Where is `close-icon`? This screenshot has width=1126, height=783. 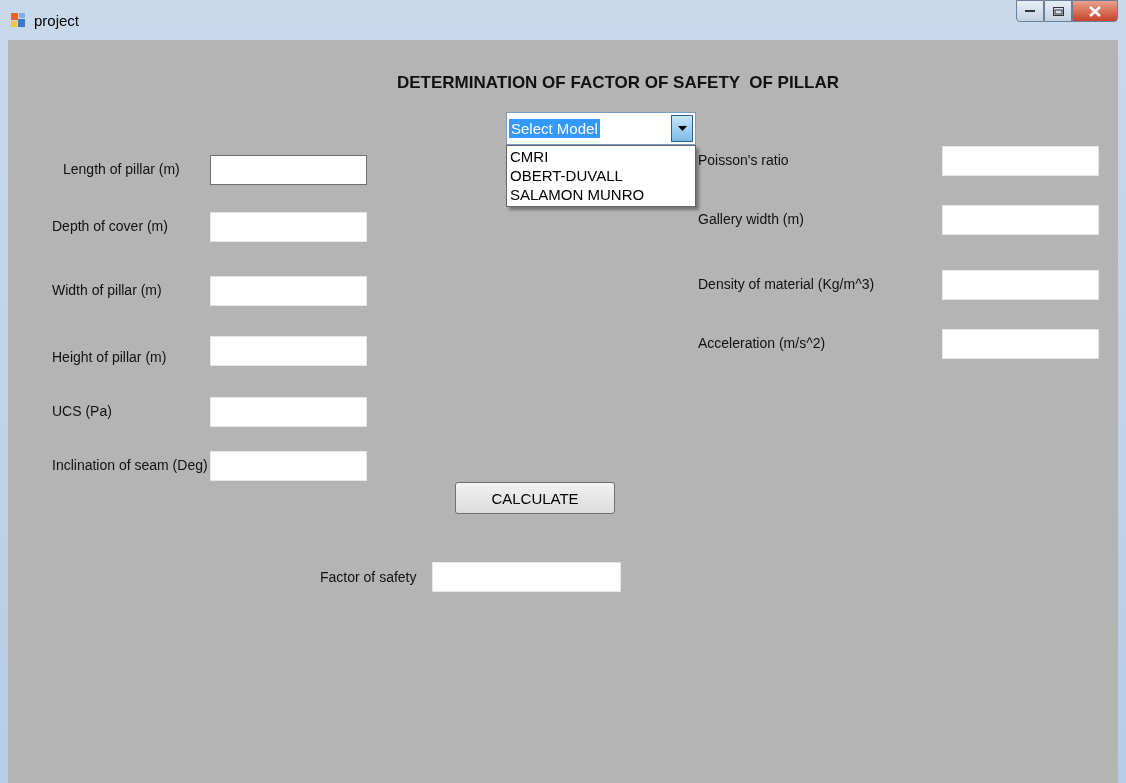
close-icon is located at coordinates (1095, 11).